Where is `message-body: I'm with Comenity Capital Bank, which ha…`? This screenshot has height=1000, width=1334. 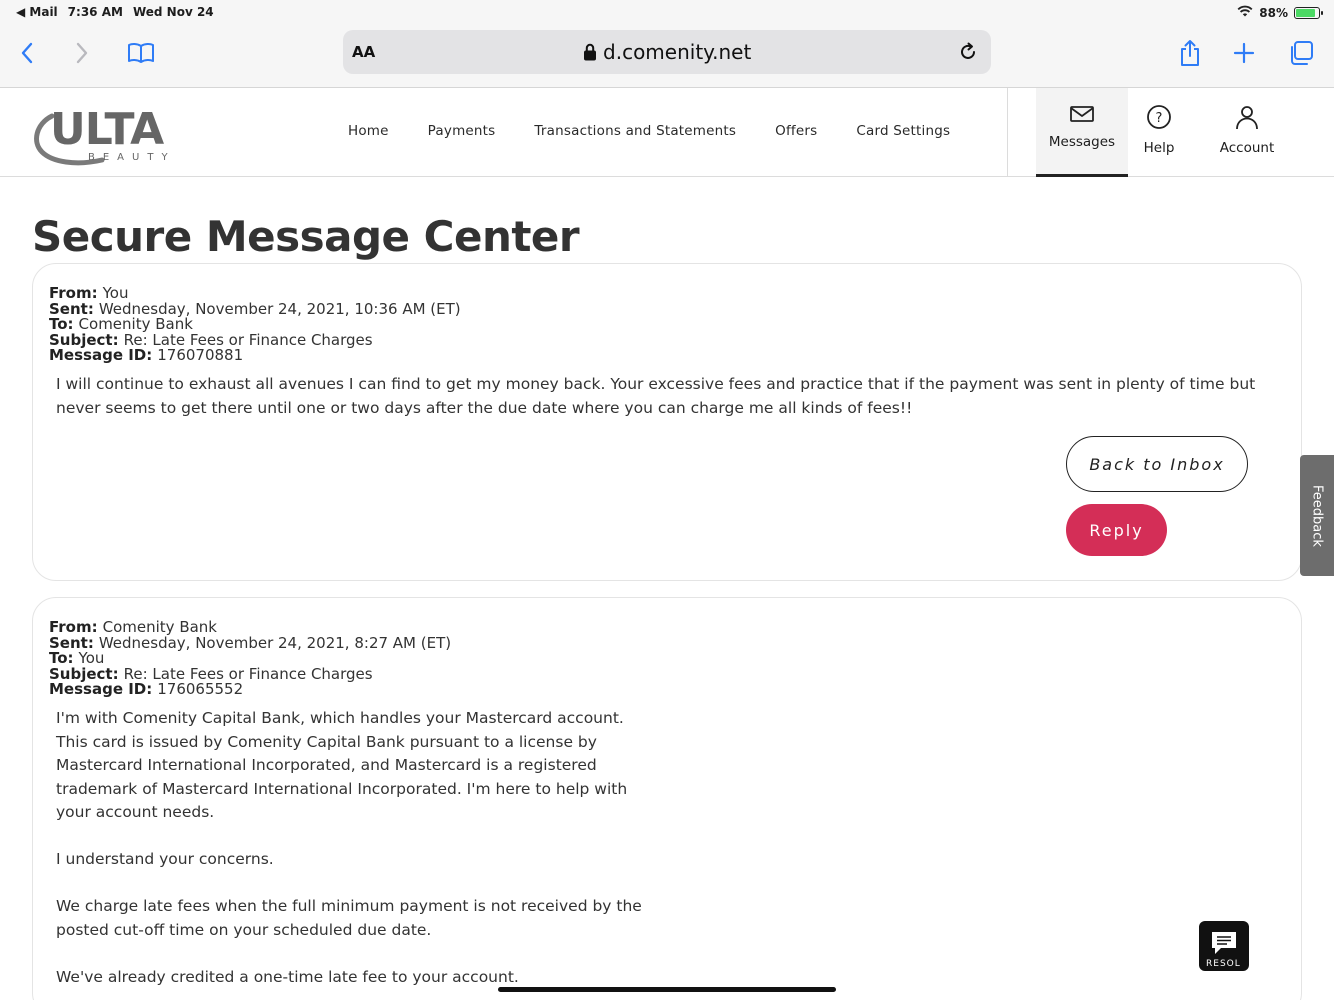 message-body: I'm with Comenity Capital Bank, which ha… is located at coordinates (356, 853).